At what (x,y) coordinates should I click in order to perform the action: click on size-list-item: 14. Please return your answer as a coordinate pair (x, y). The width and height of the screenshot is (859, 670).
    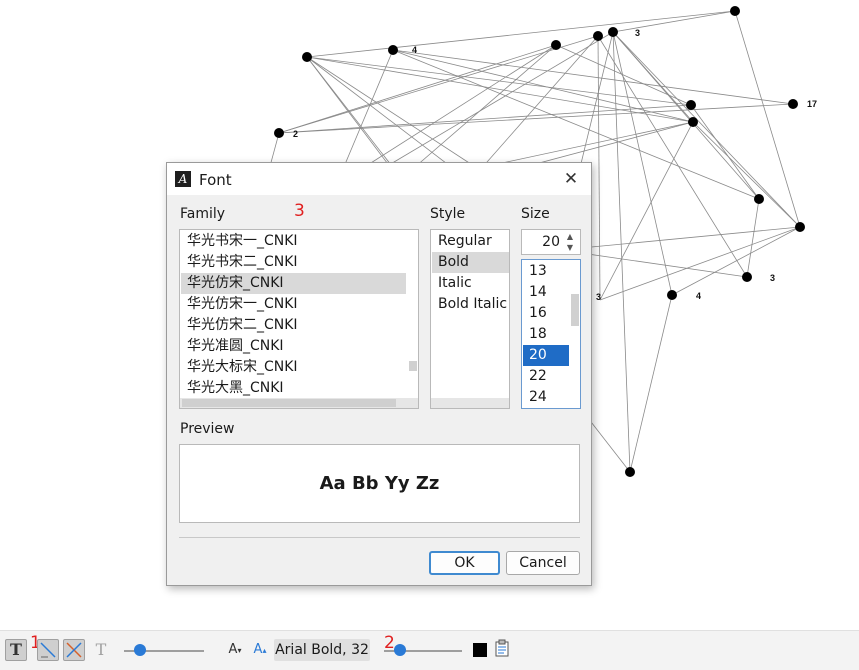
    Looking at the image, I should click on (546, 292).